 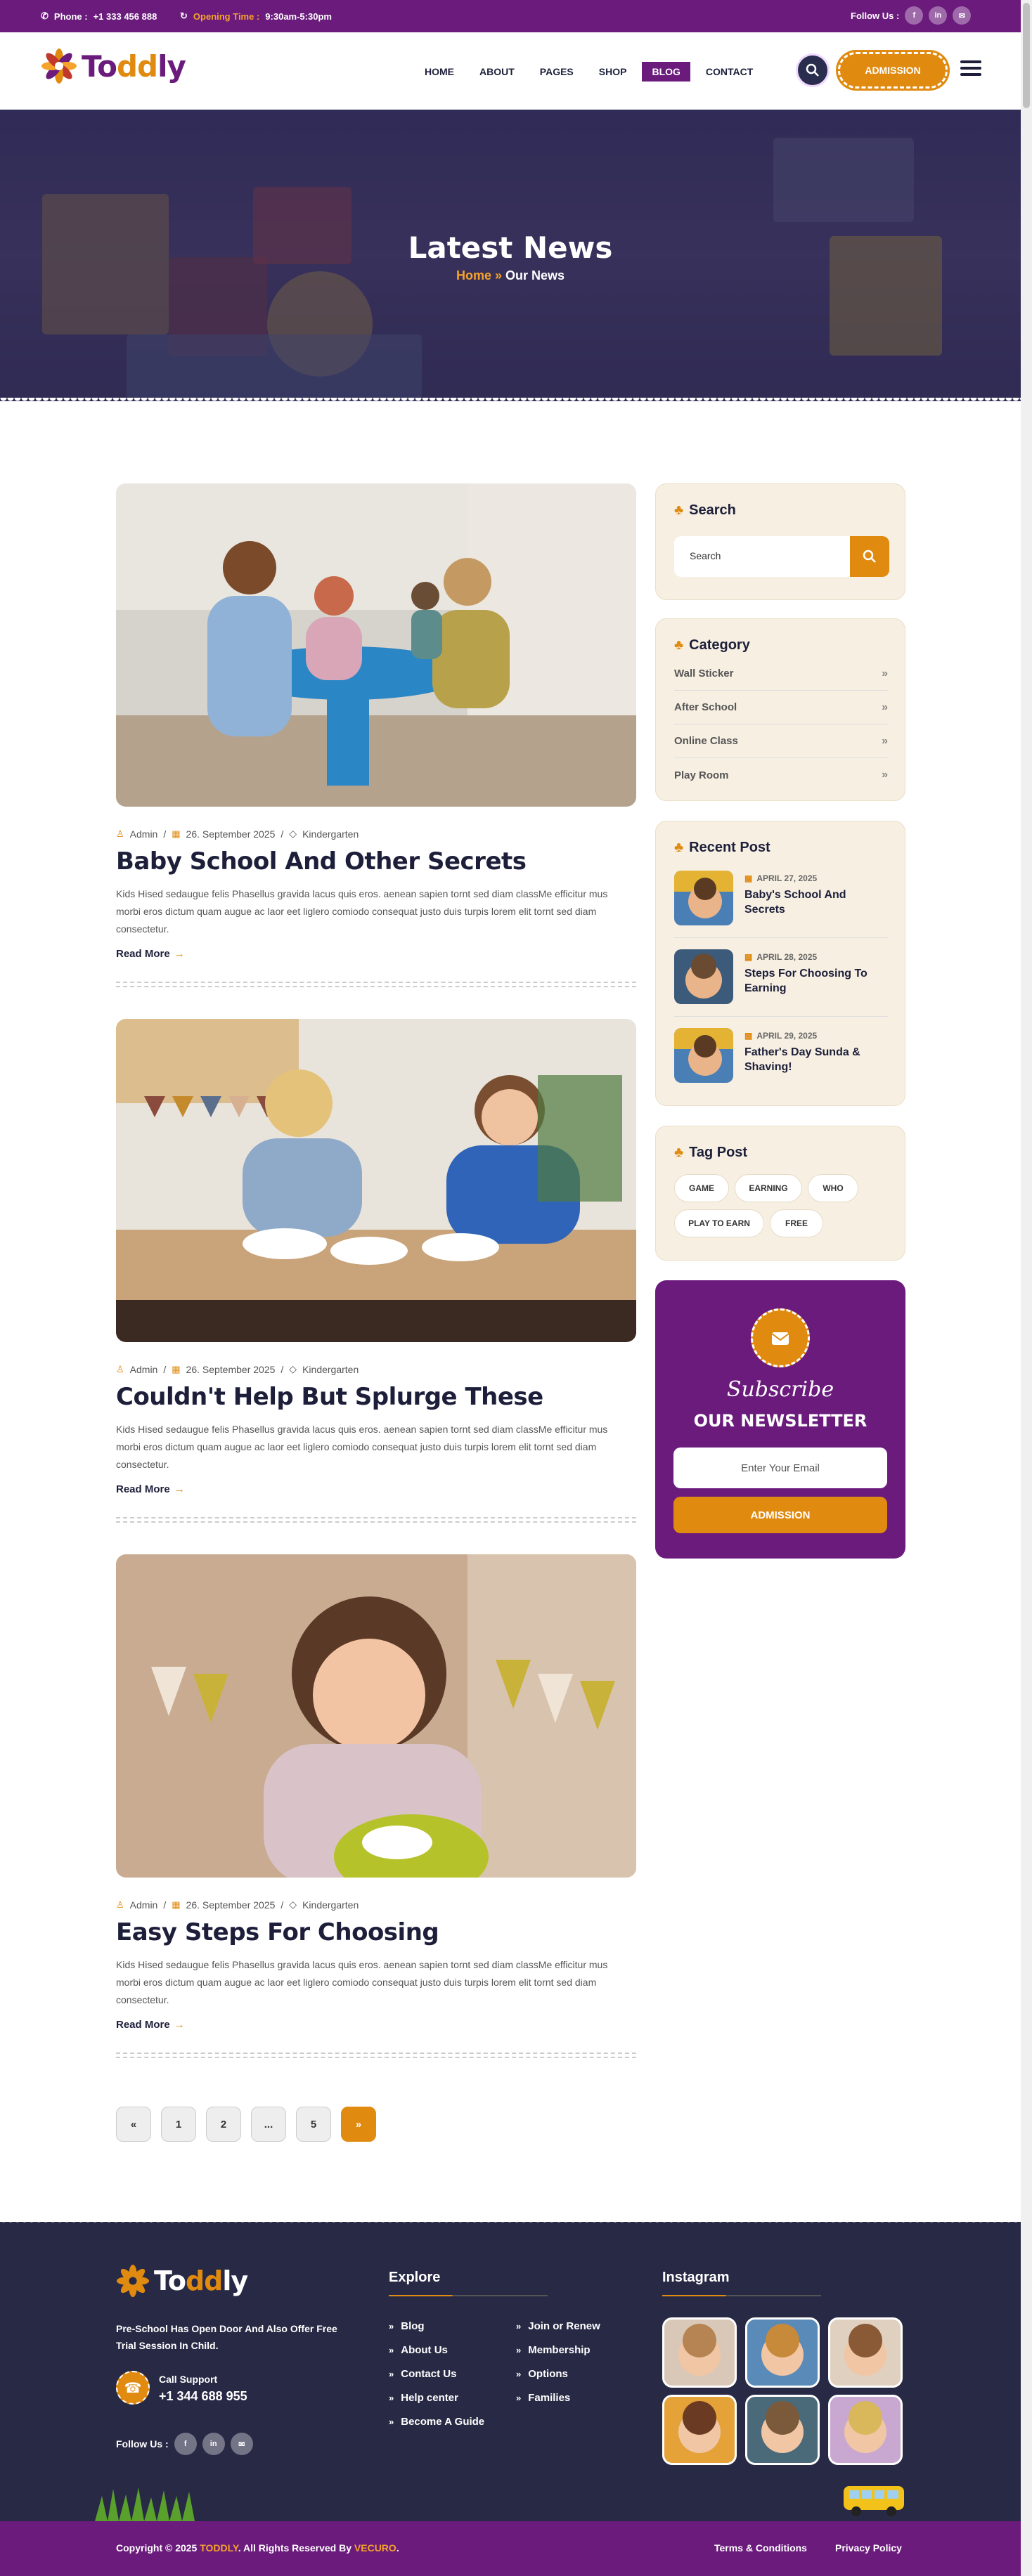 What do you see at coordinates (781, 741) in the screenshot?
I see `category-item: Online Class »` at bounding box center [781, 741].